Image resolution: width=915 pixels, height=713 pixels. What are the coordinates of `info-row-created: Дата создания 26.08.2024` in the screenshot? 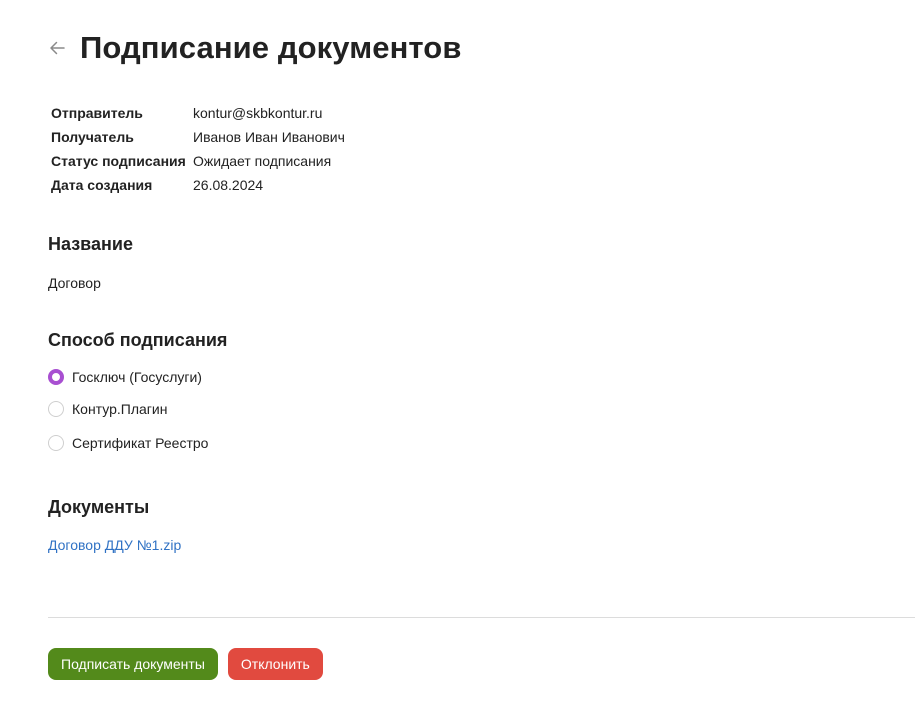 It's located at (198, 185).